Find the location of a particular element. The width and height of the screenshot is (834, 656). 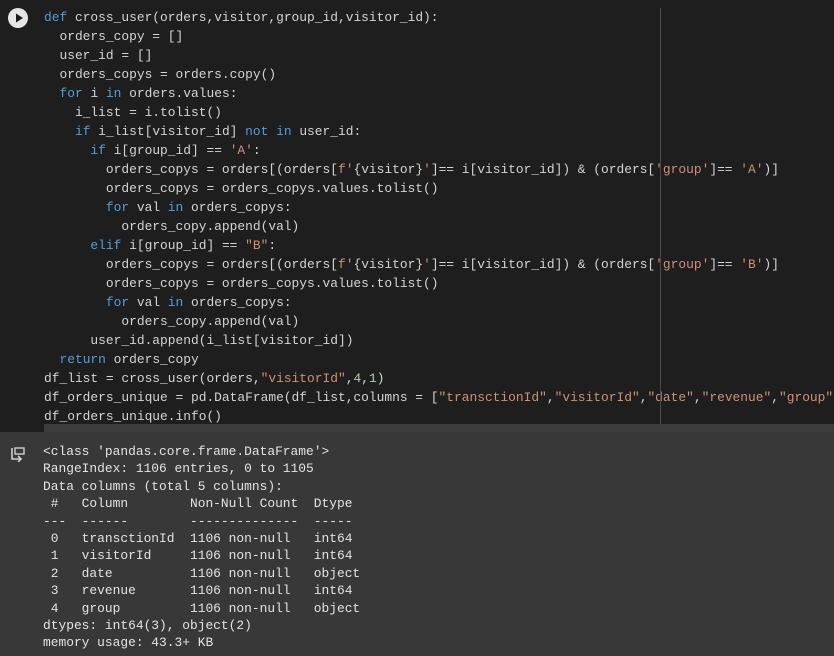

code-token: user_id = [] is located at coordinates (98, 55).